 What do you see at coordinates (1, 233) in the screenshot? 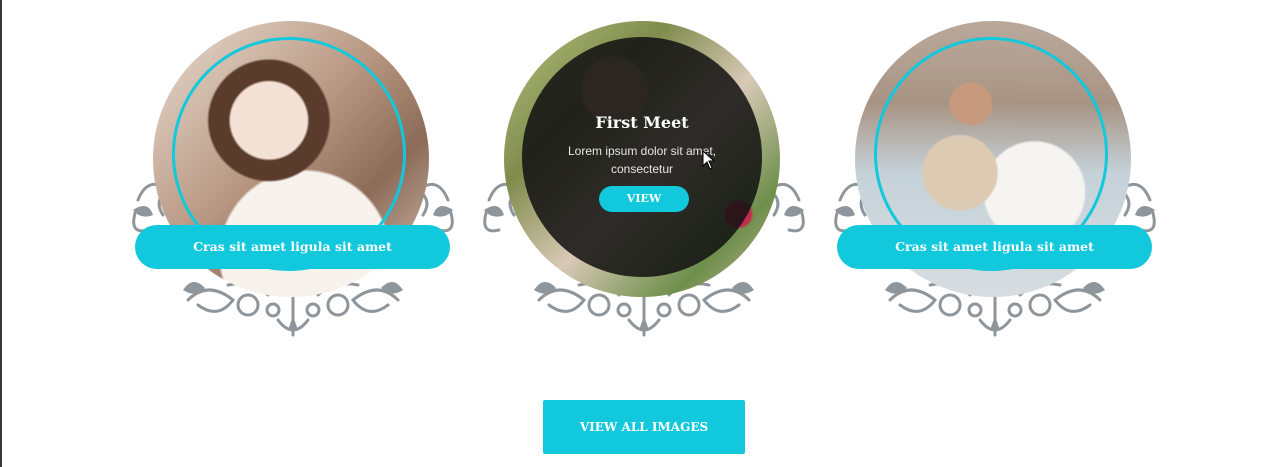
I see `page-left-border` at bounding box center [1, 233].